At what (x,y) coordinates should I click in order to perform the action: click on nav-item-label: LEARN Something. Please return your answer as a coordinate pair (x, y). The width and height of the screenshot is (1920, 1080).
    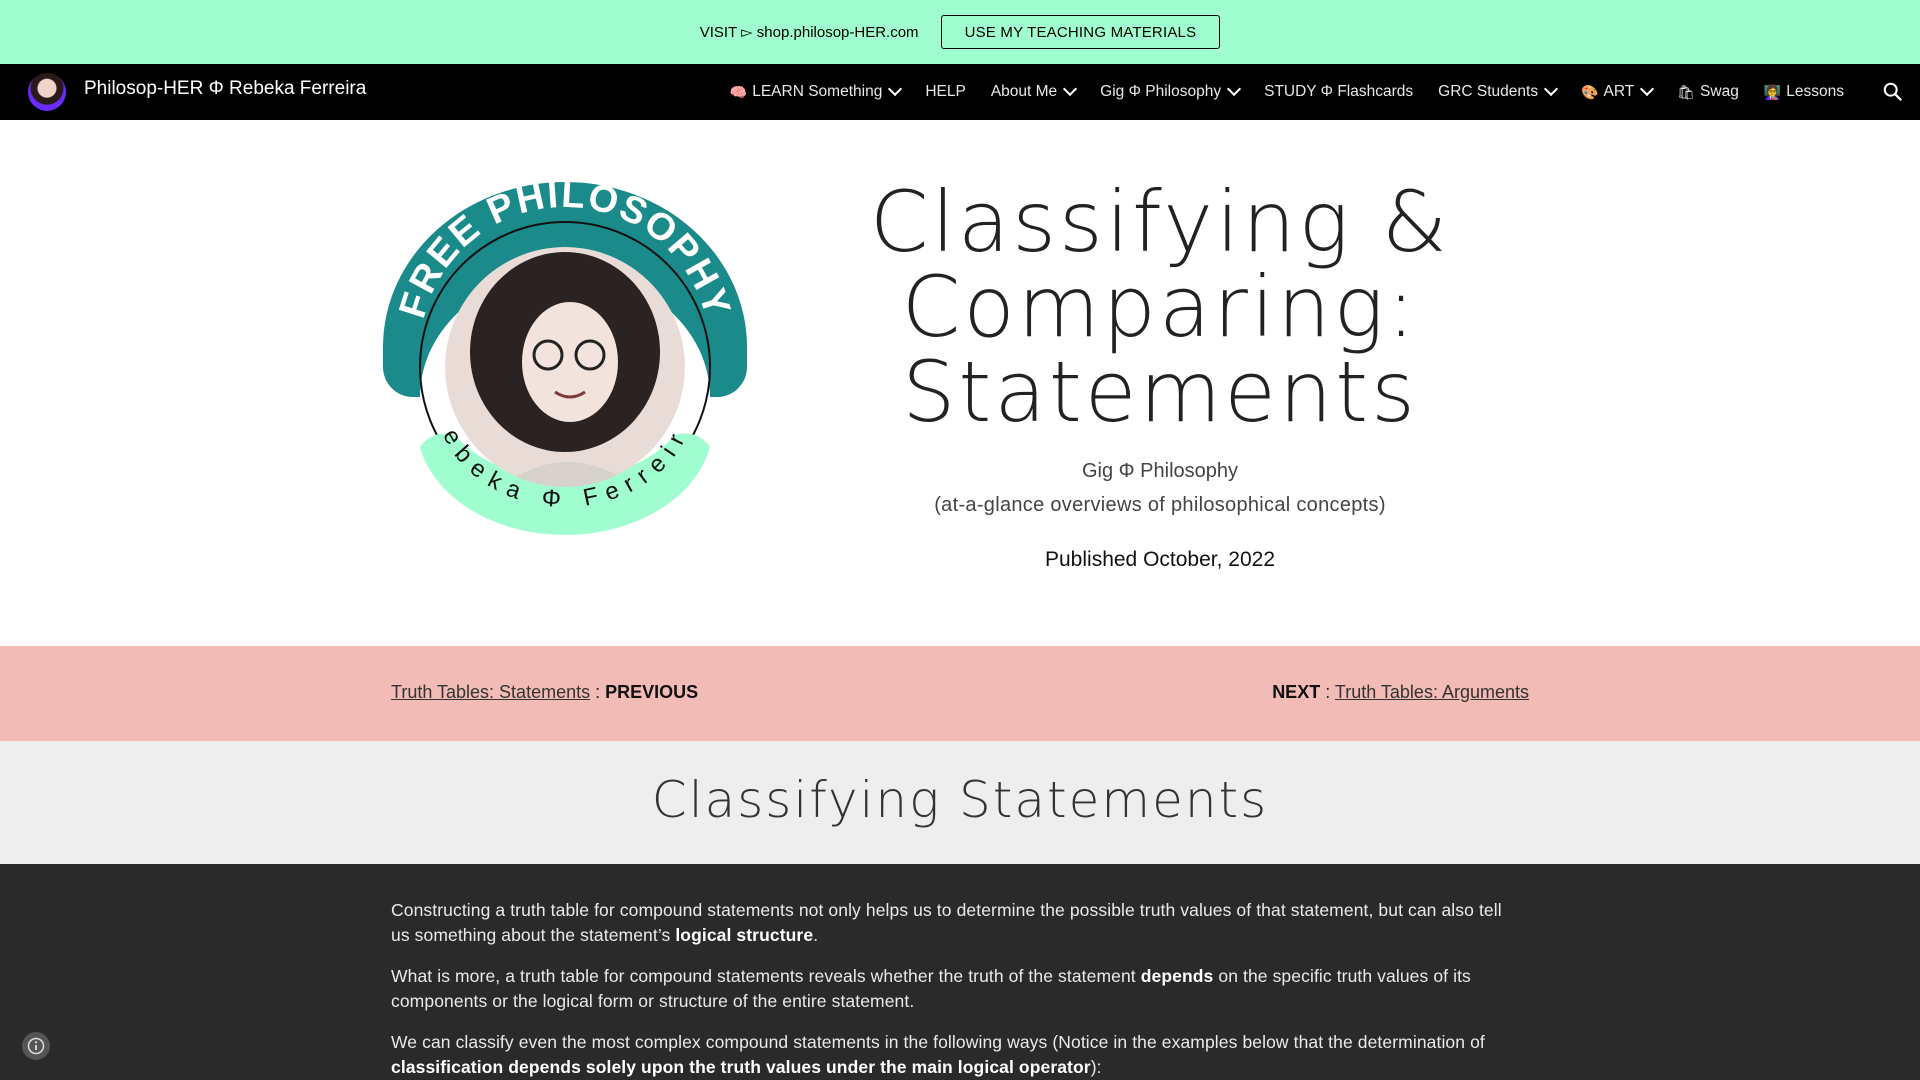
    Looking at the image, I should click on (817, 91).